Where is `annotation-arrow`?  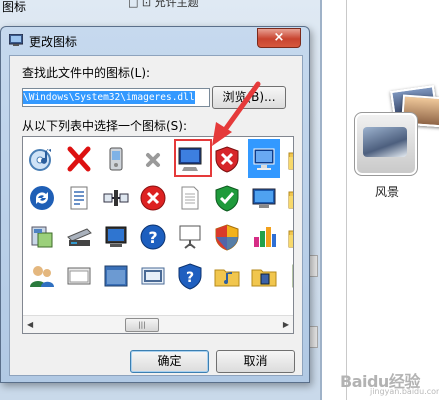 annotation-arrow is located at coordinates (236, 113).